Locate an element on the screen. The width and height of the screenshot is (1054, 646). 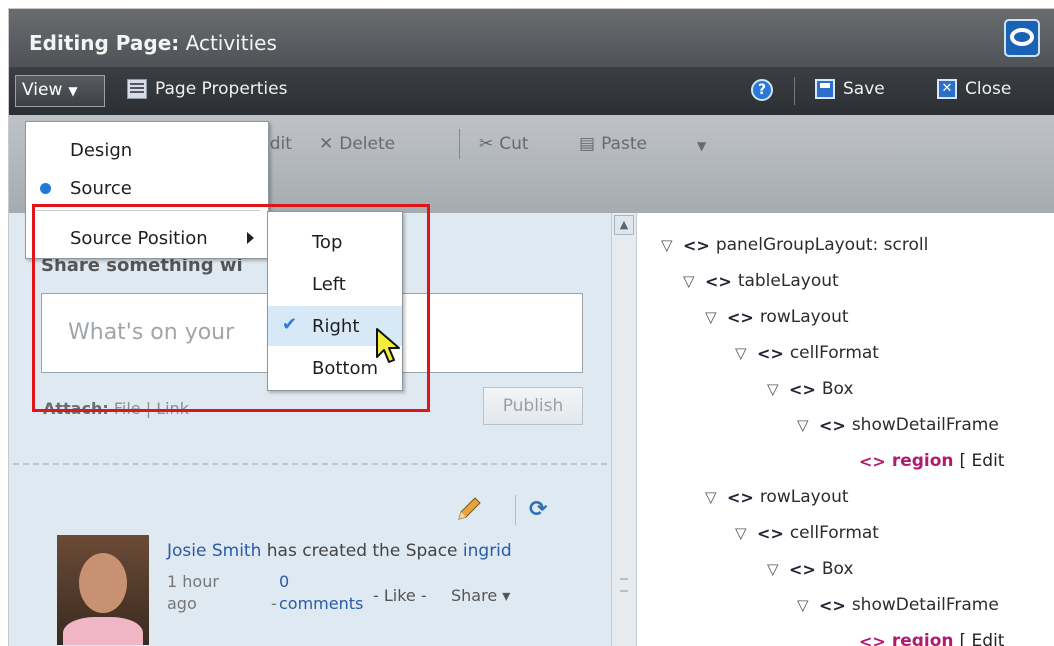
submenu-item-left: Left is located at coordinates (335, 284).